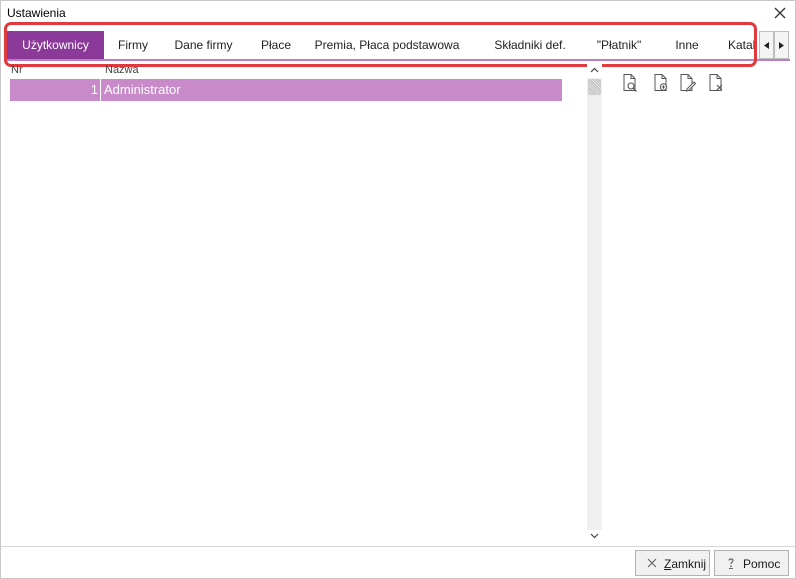 This screenshot has width=796, height=579. I want to click on help-icon, so click(731, 563).